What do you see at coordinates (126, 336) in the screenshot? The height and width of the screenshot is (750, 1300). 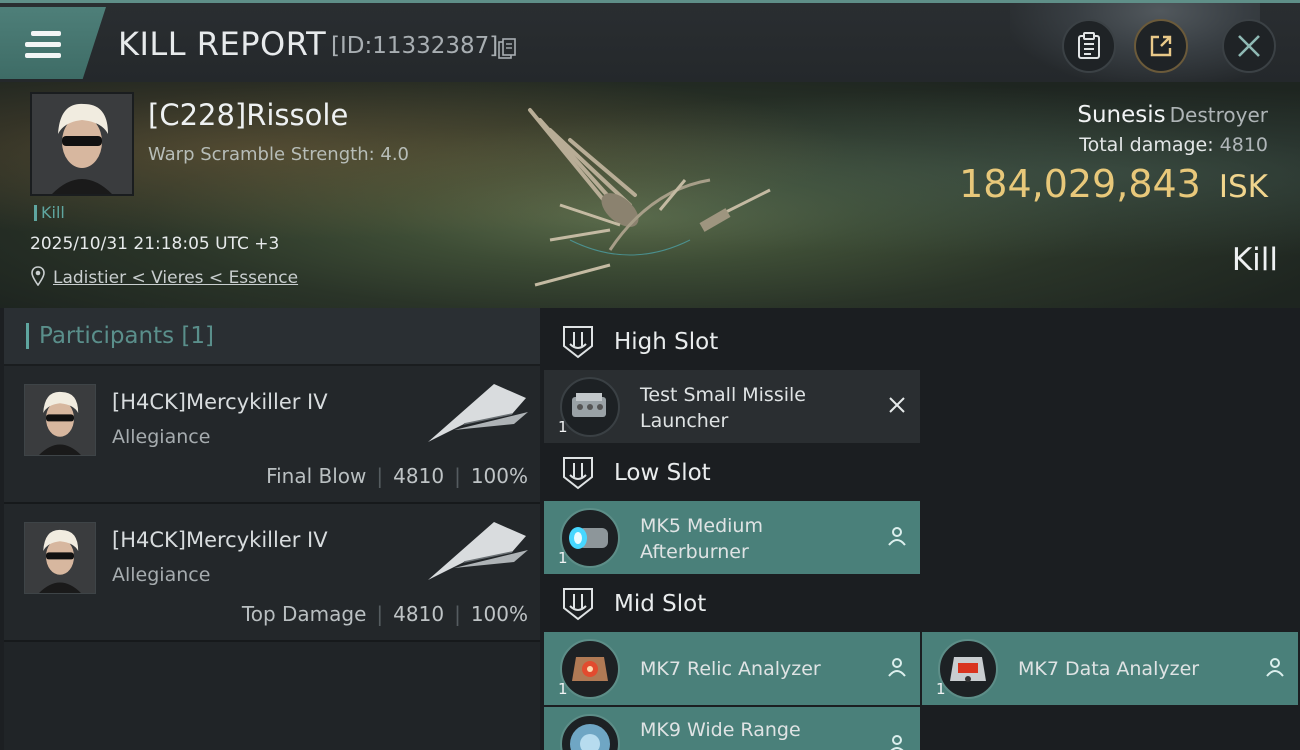 I see `participants-label: Participants [1]` at bounding box center [126, 336].